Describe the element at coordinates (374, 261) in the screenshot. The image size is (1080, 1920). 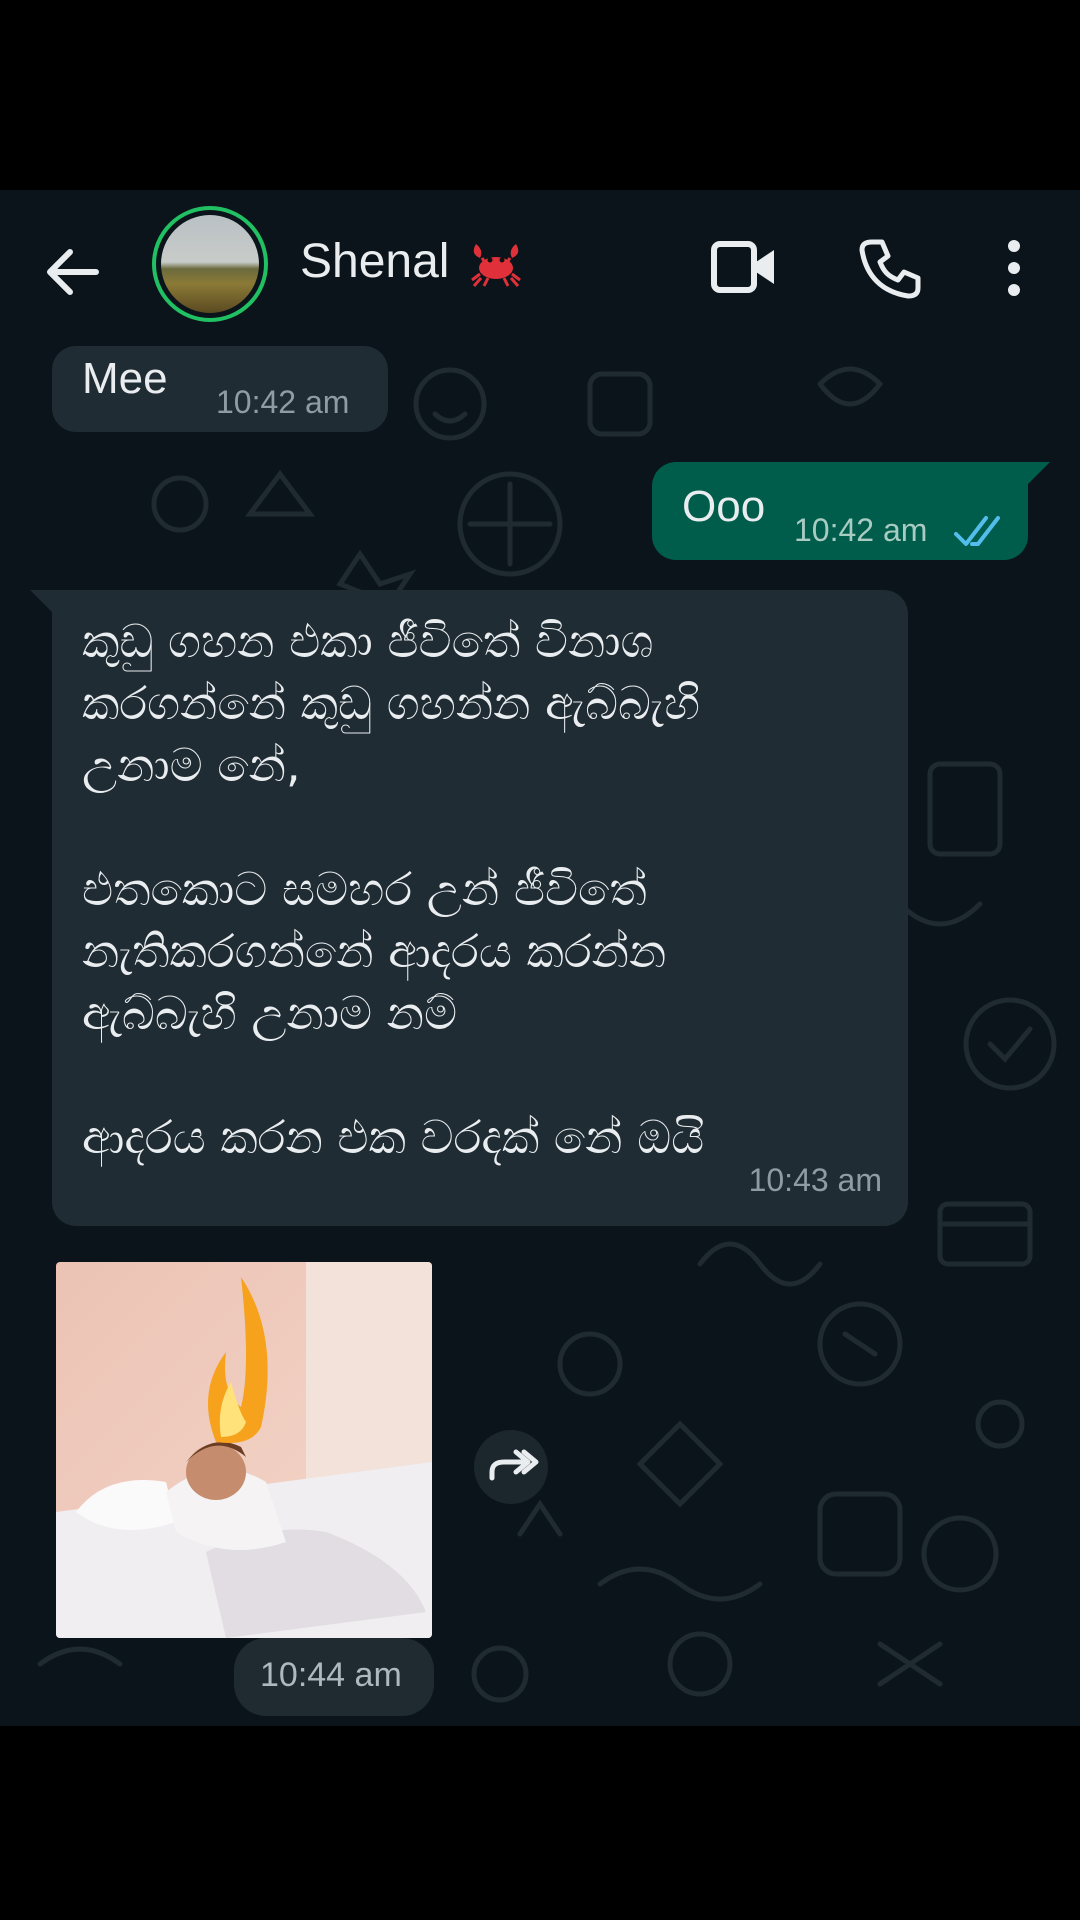
I see `contact-name: Shenal` at that location.